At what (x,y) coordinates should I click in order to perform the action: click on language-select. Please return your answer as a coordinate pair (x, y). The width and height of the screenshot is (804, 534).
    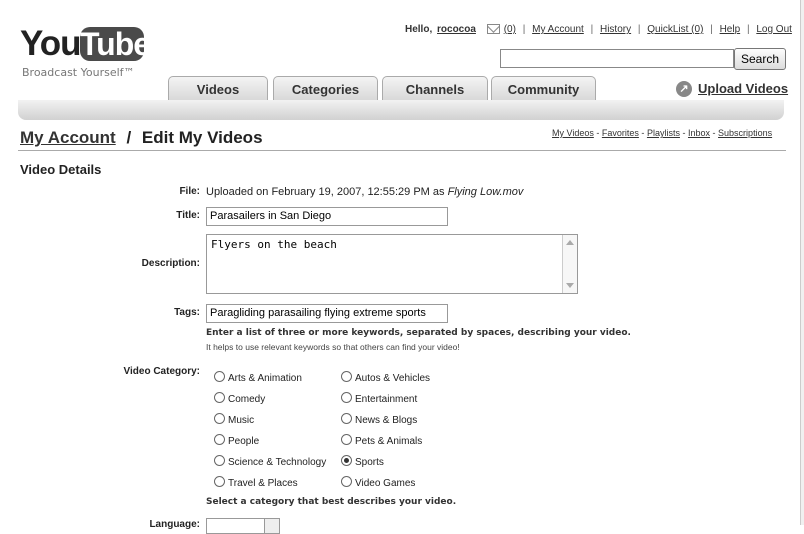
    Looking at the image, I should click on (243, 526).